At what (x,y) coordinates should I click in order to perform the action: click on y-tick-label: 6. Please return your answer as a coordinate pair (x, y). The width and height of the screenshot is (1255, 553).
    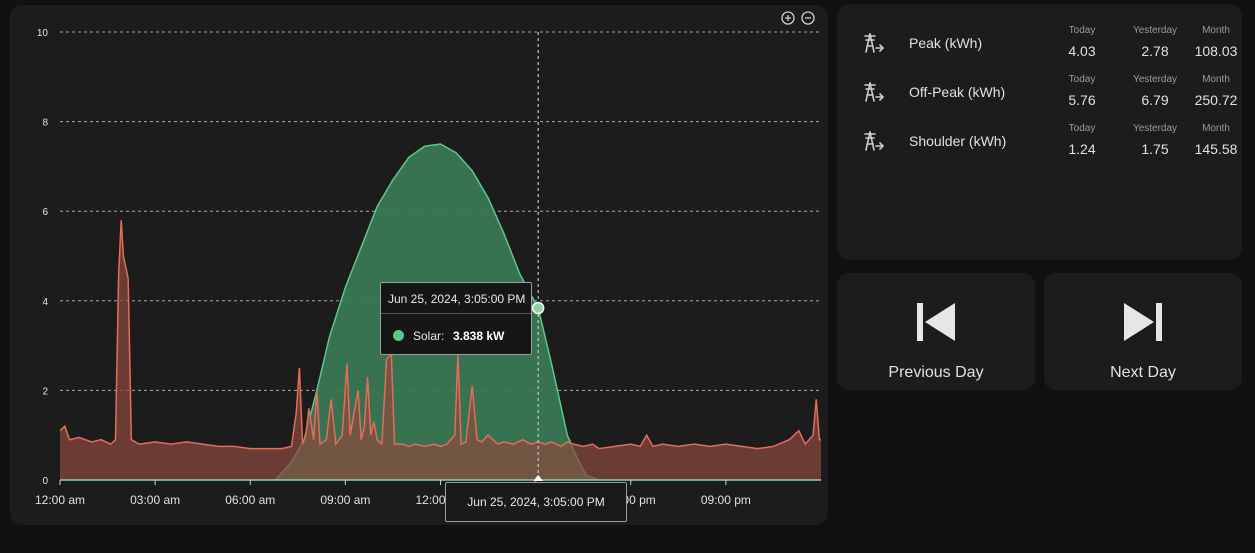
    Looking at the image, I should click on (45, 212).